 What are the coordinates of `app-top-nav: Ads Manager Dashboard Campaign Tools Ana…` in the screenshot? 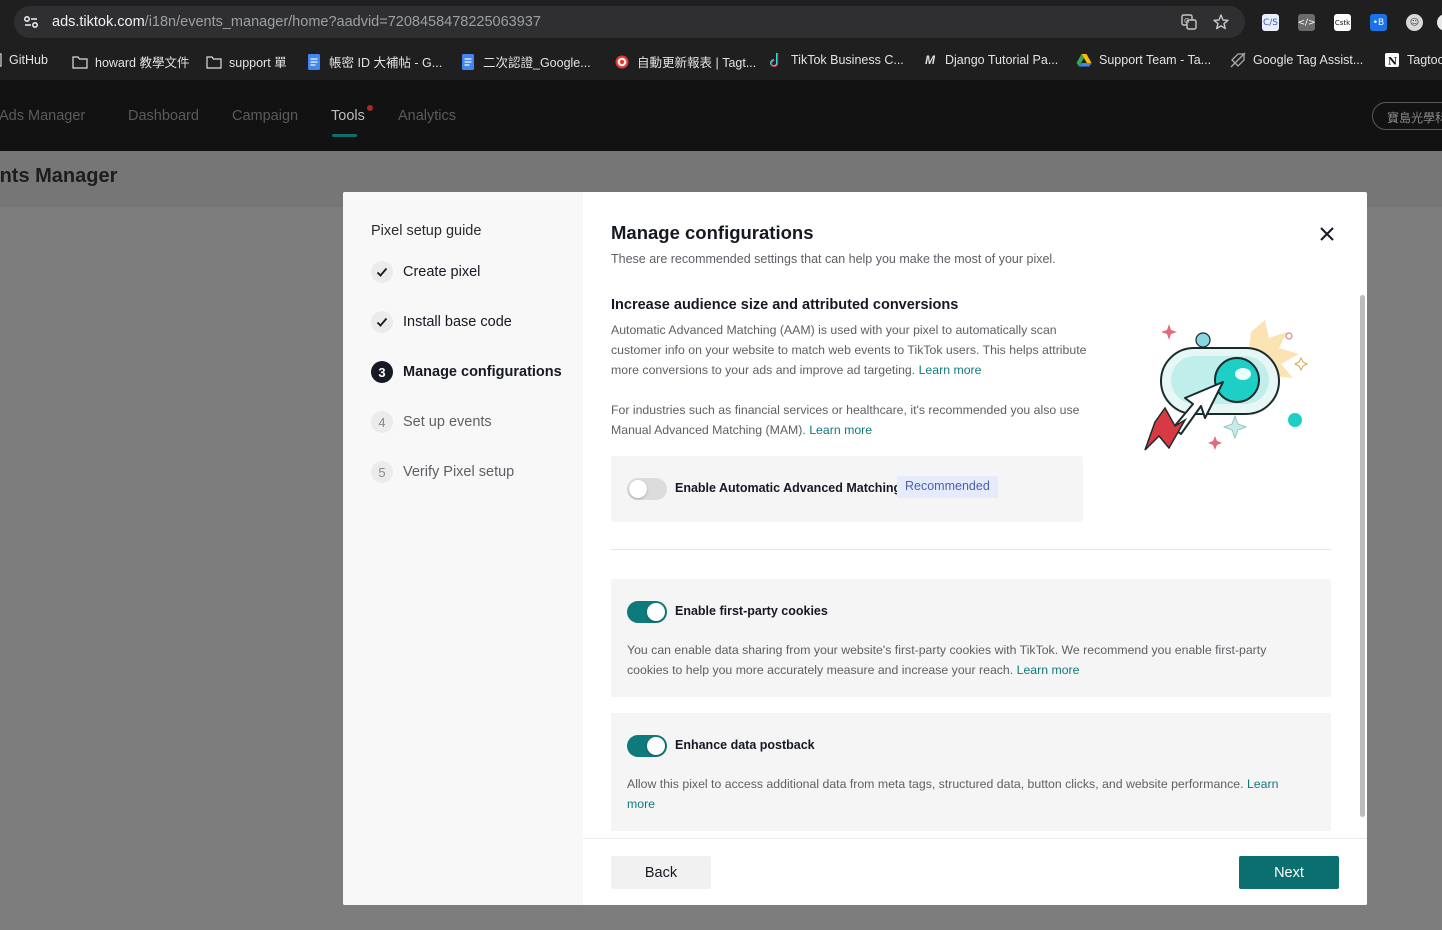 It's located at (721, 115).